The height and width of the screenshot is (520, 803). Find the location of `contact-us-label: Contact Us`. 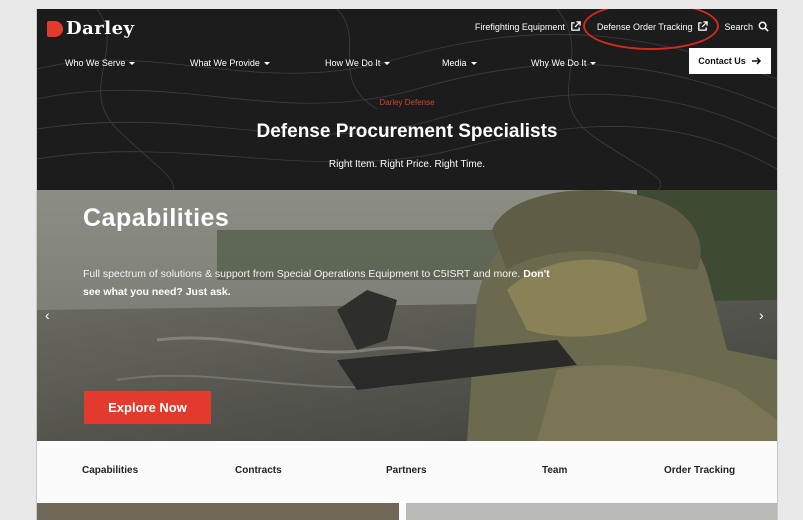

contact-us-label: Contact Us is located at coordinates (722, 61).